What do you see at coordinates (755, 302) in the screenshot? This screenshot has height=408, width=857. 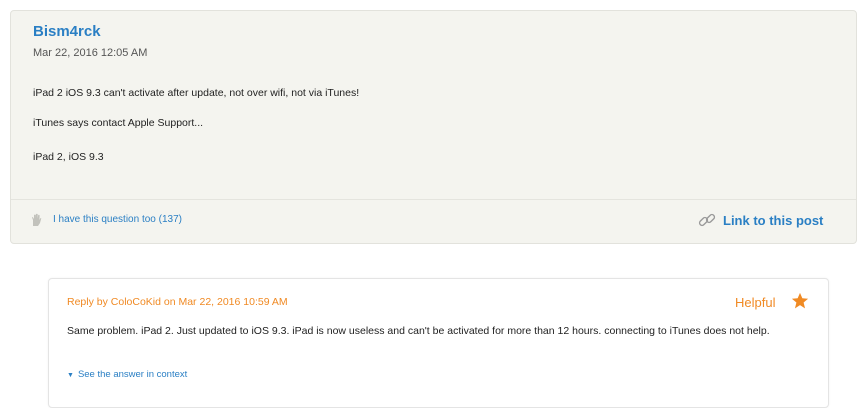 I see `helpful-badge: Helpful` at bounding box center [755, 302].